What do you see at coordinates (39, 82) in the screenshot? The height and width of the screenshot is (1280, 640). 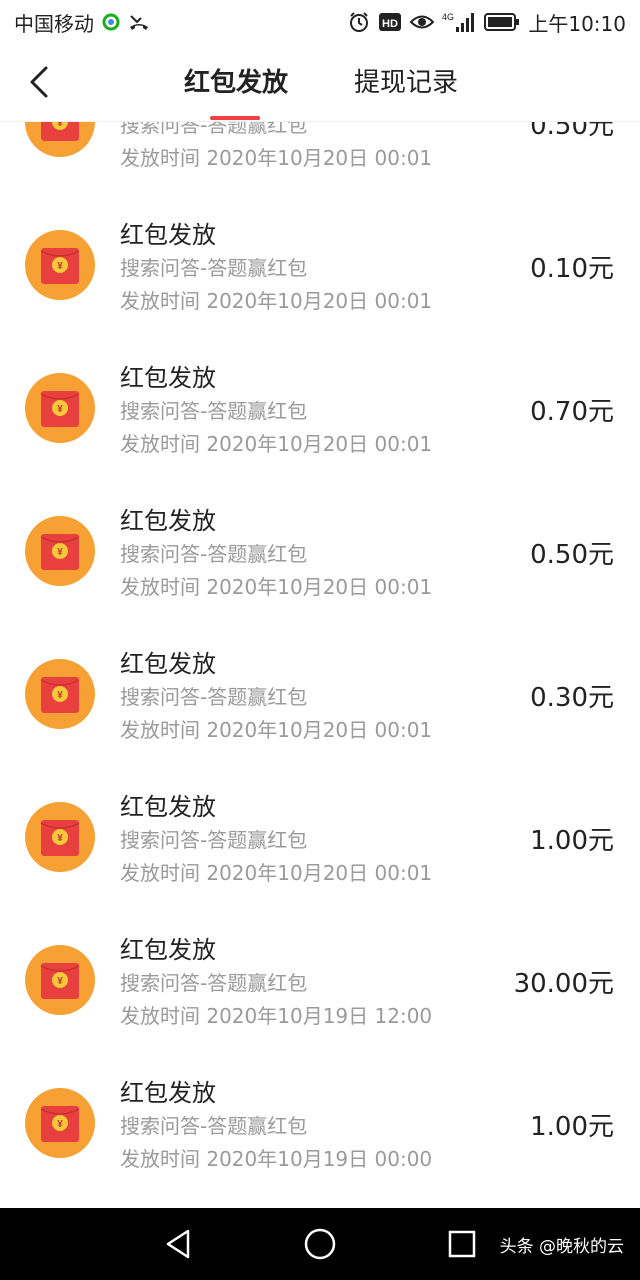 I see `back-arrow-icon` at bounding box center [39, 82].